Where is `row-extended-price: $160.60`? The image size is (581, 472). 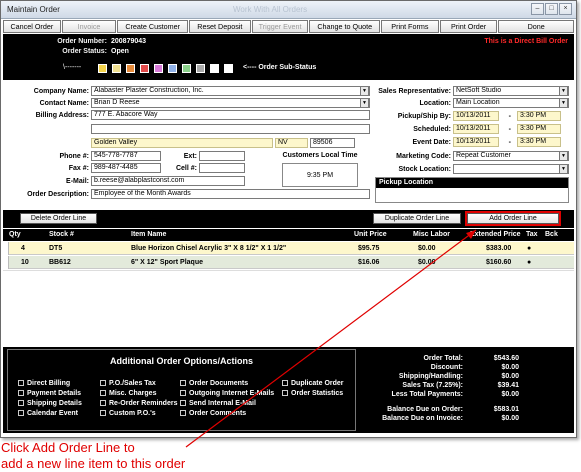 row-extended-price: $160.60 is located at coordinates (499, 262).